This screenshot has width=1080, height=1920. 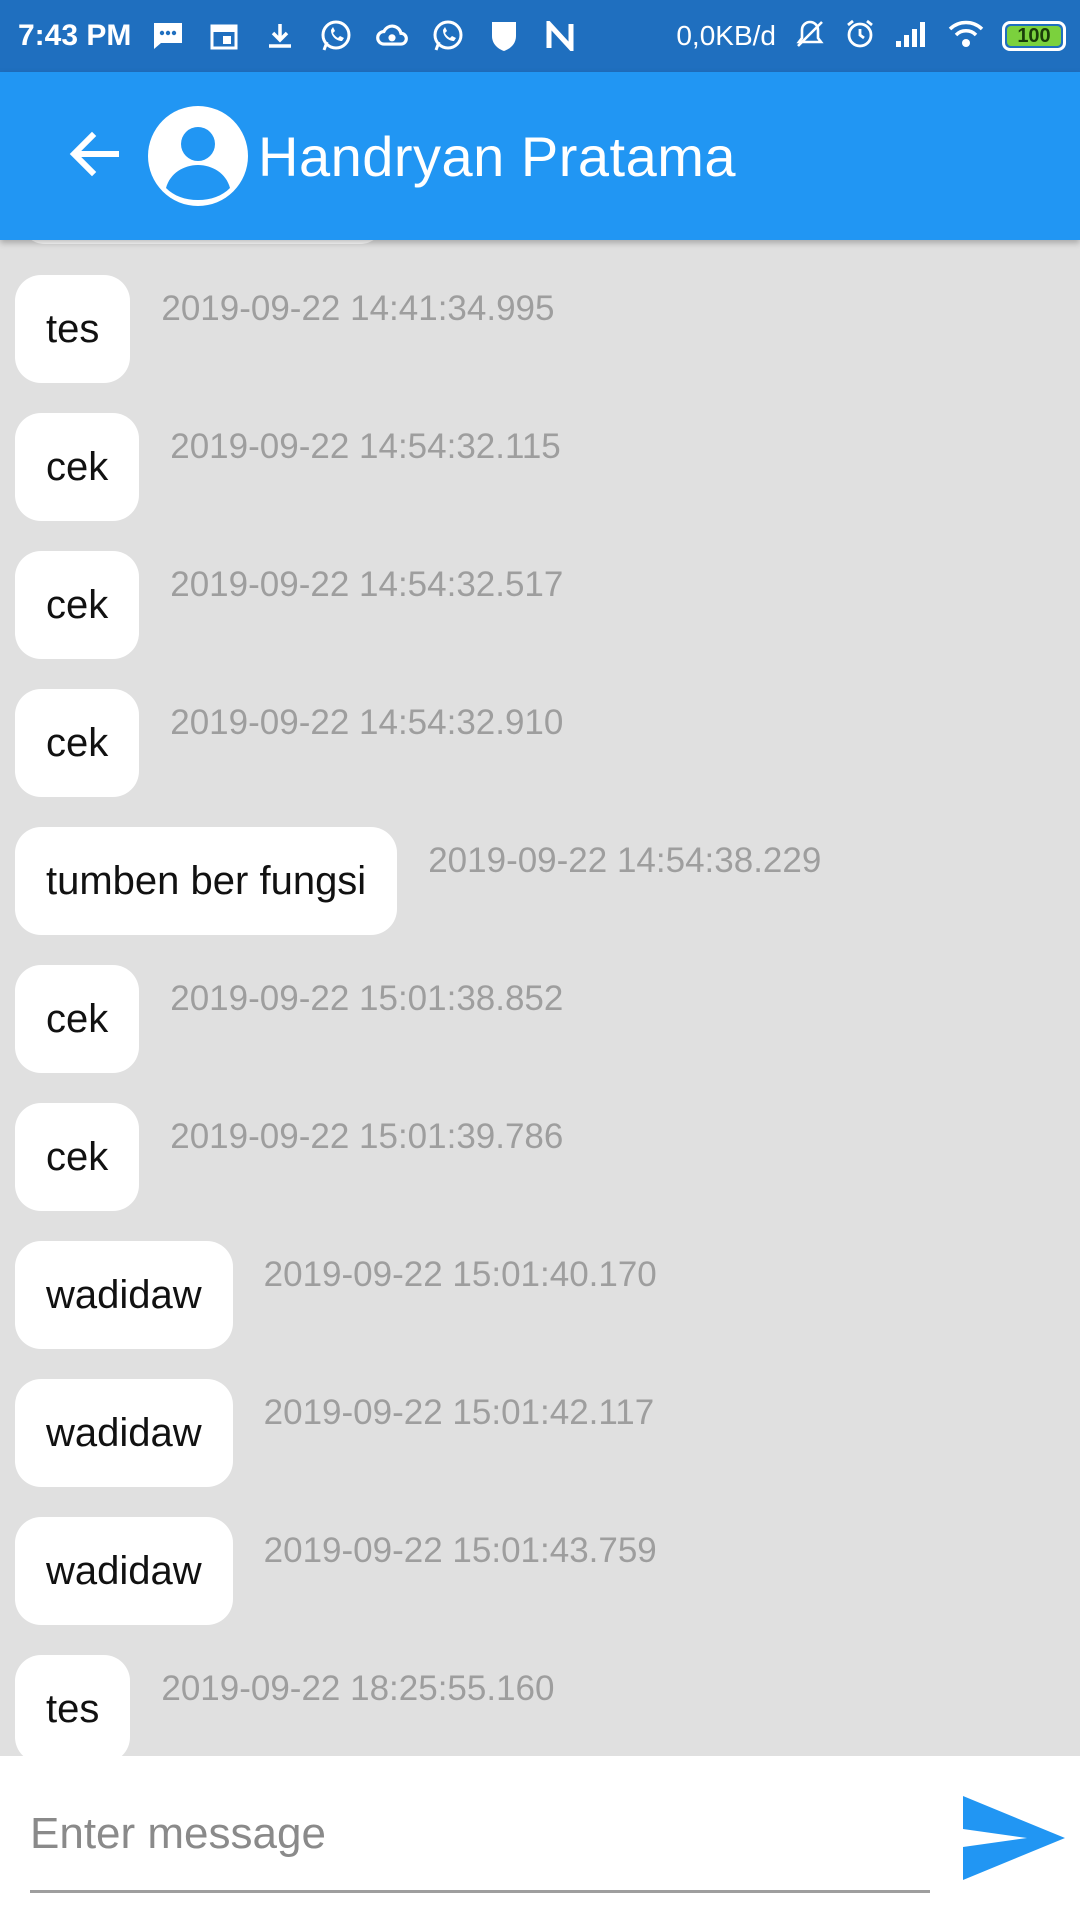 I want to click on signal-icon, so click(x=912, y=36).